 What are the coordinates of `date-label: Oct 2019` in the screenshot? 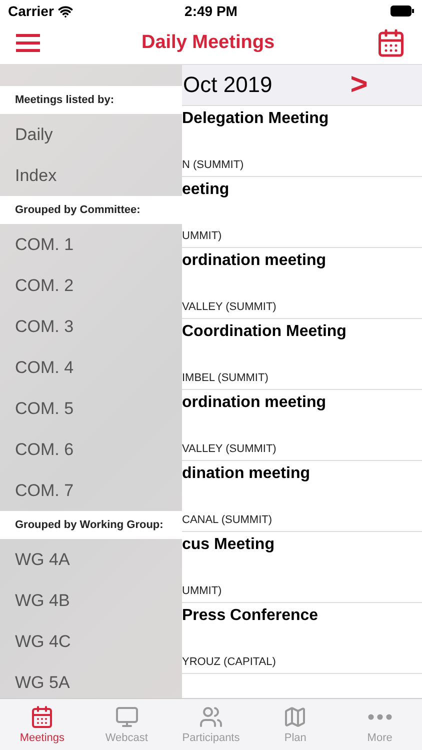 It's located at (227, 85).